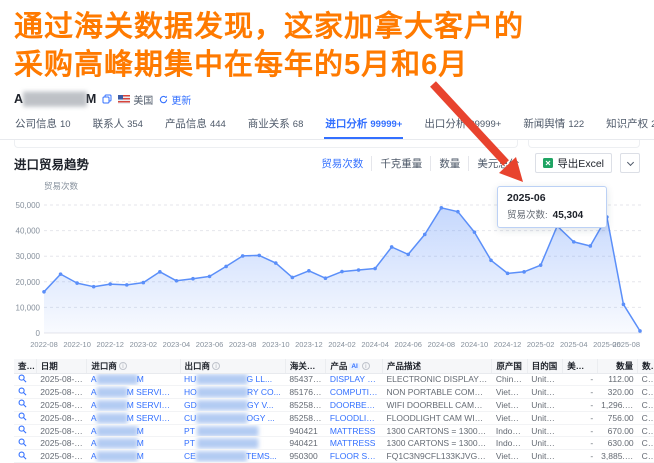 The width and height of the screenshot is (654, 463). What do you see at coordinates (107, 99) in the screenshot?
I see `copy-icon` at bounding box center [107, 99].